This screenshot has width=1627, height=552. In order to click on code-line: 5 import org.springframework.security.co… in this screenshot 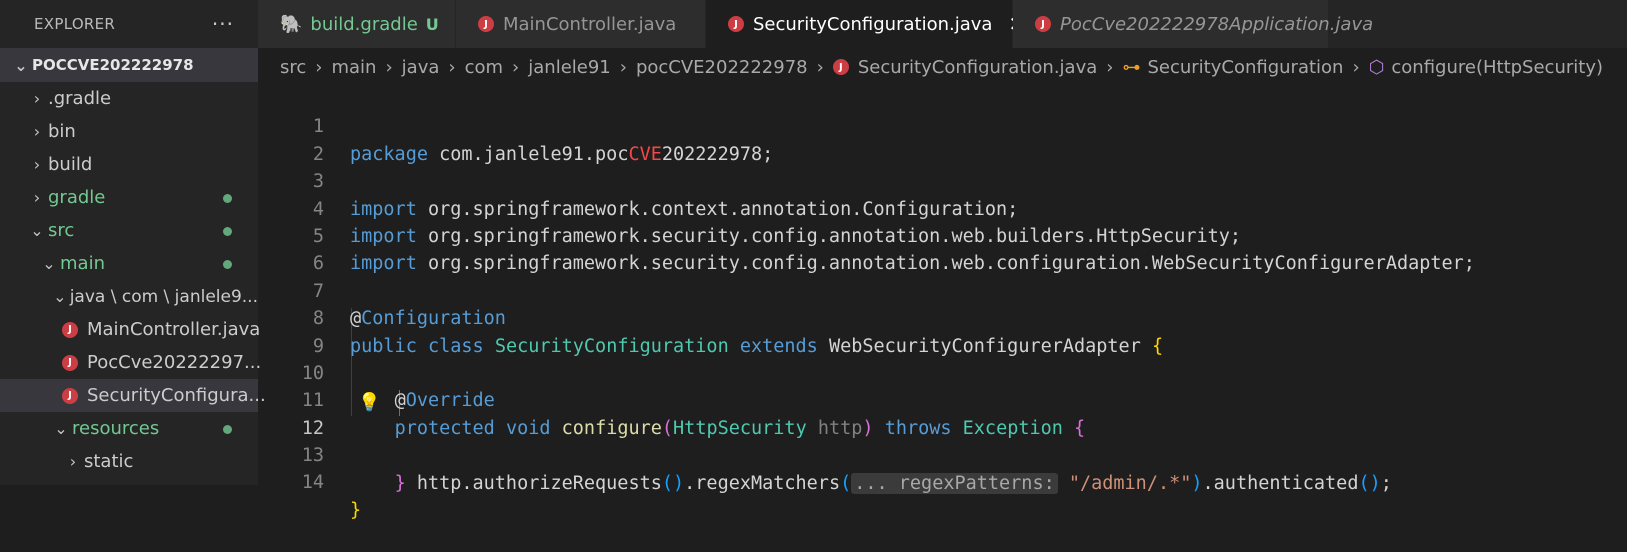, I will do `click(942, 235)`.